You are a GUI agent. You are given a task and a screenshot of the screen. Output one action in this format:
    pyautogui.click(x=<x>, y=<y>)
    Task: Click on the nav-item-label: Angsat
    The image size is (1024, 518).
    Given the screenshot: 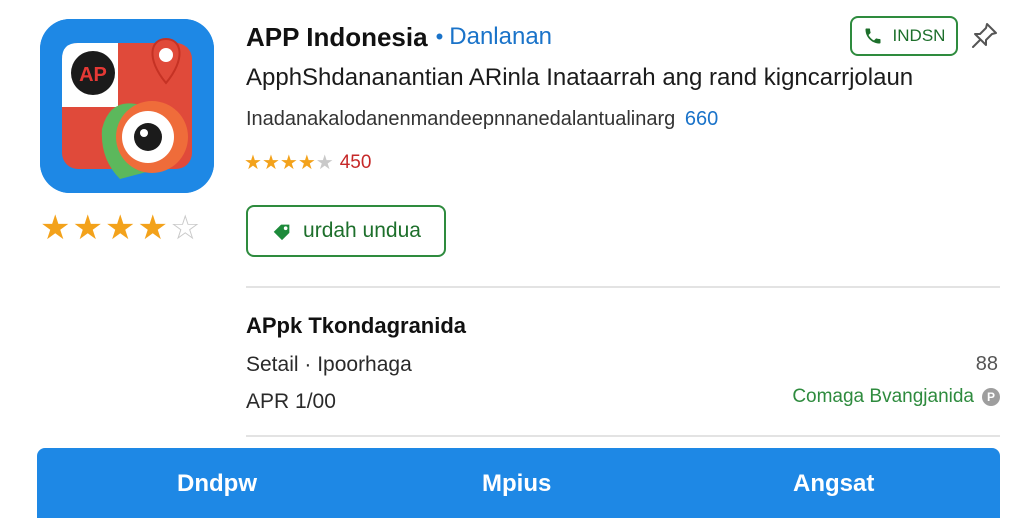 What is the action you would take?
    pyautogui.click(x=834, y=483)
    